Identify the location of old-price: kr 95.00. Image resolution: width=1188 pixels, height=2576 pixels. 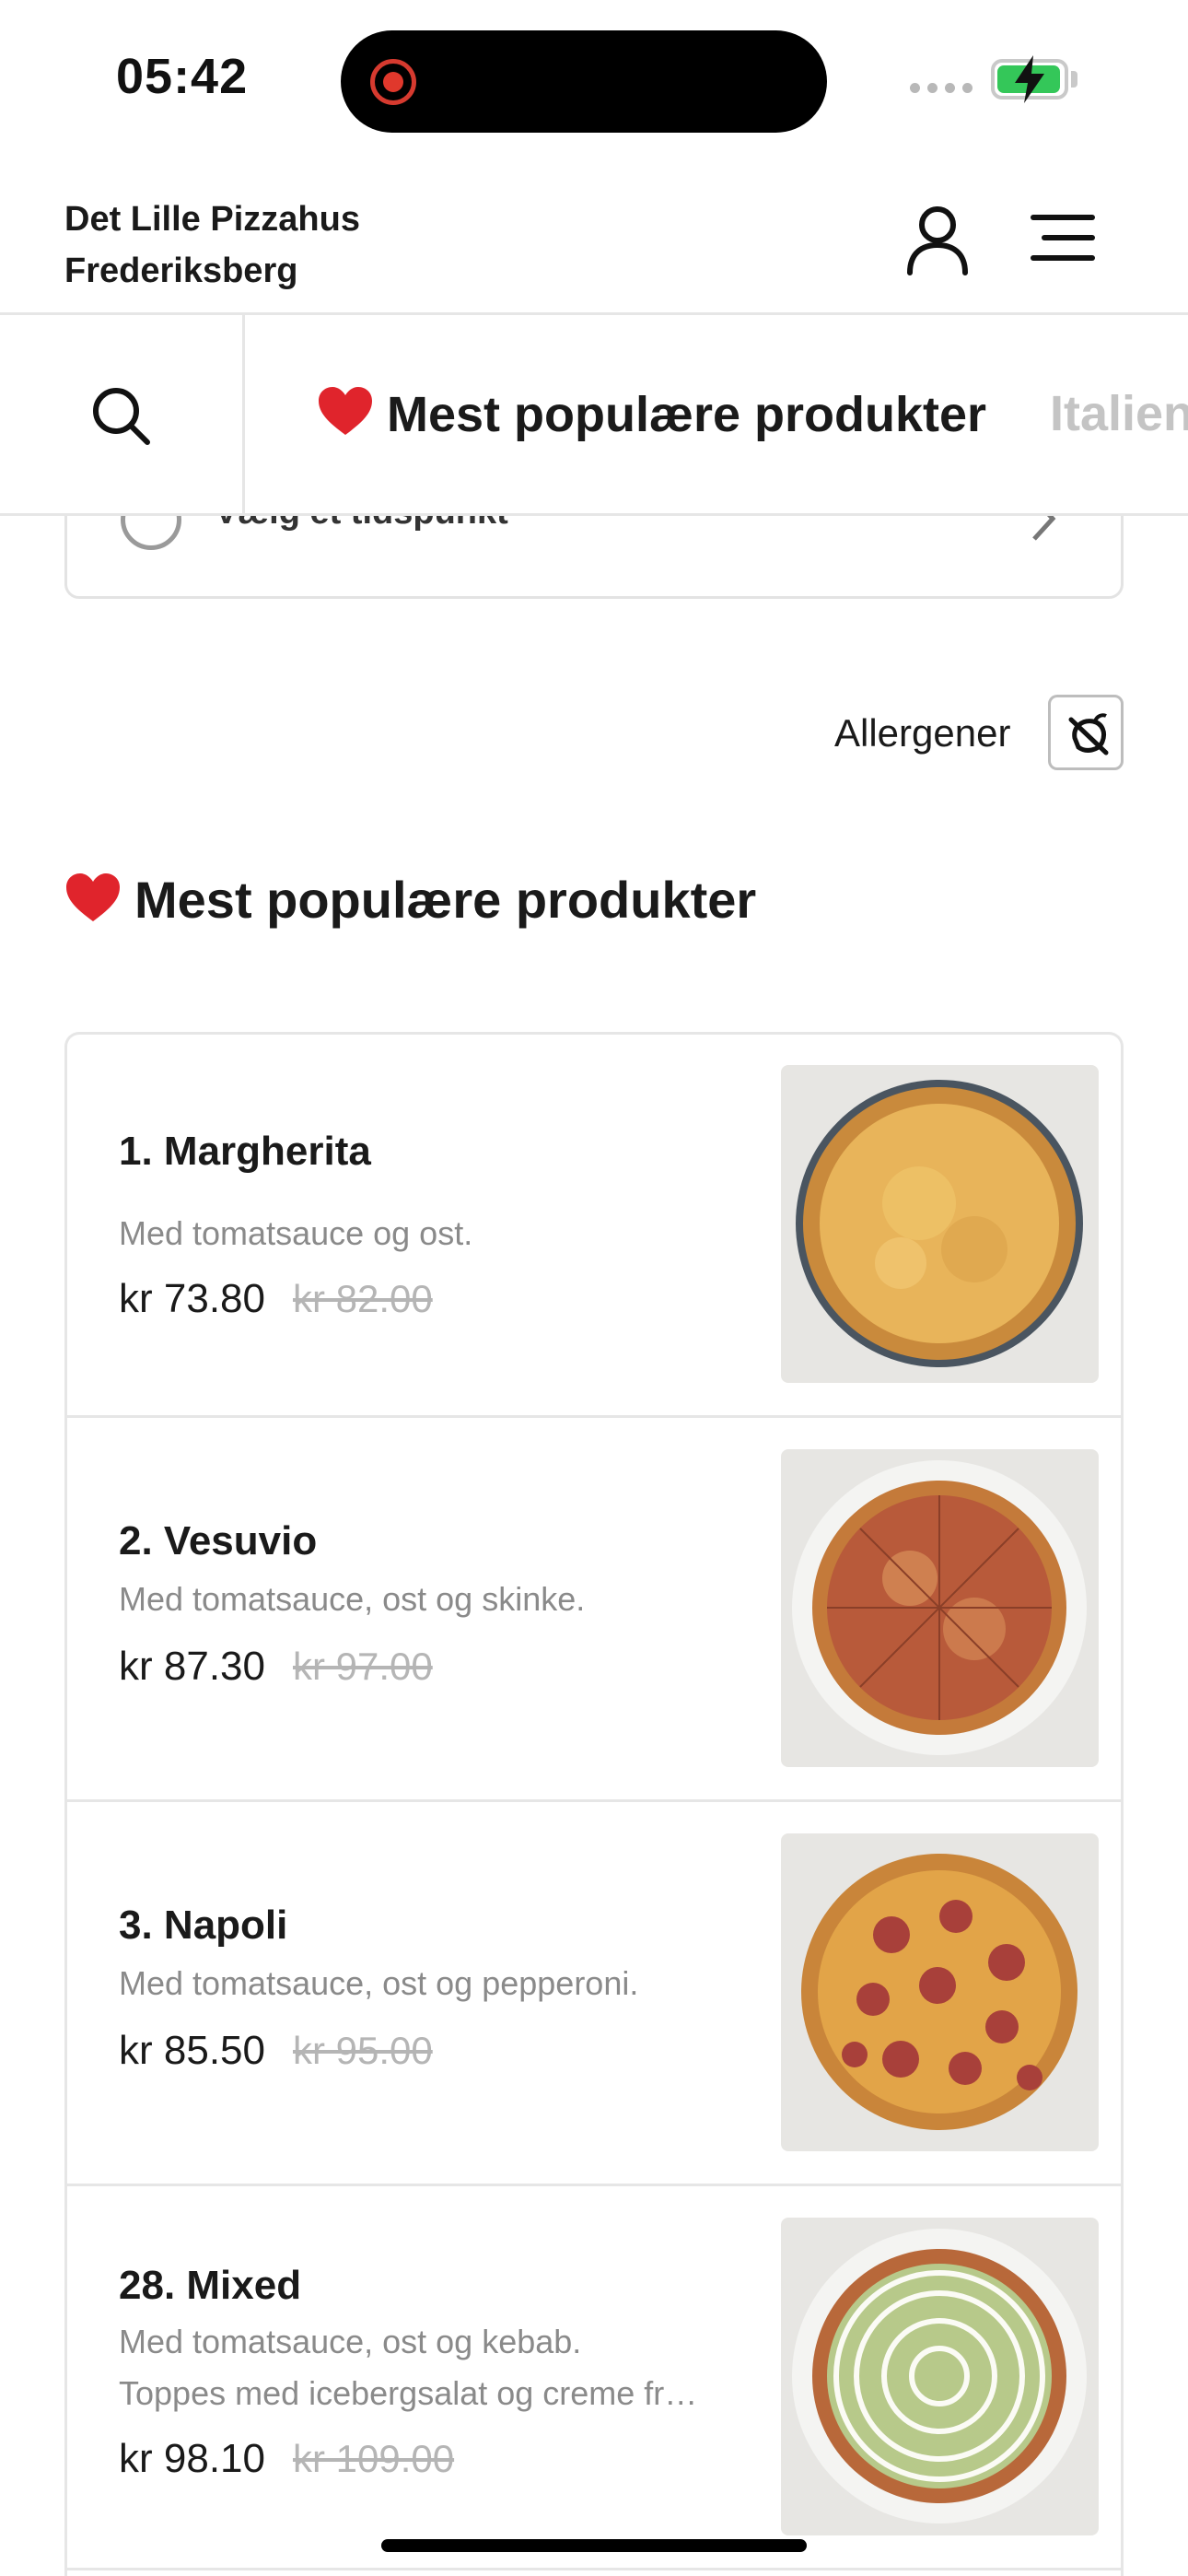
(362, 2050).